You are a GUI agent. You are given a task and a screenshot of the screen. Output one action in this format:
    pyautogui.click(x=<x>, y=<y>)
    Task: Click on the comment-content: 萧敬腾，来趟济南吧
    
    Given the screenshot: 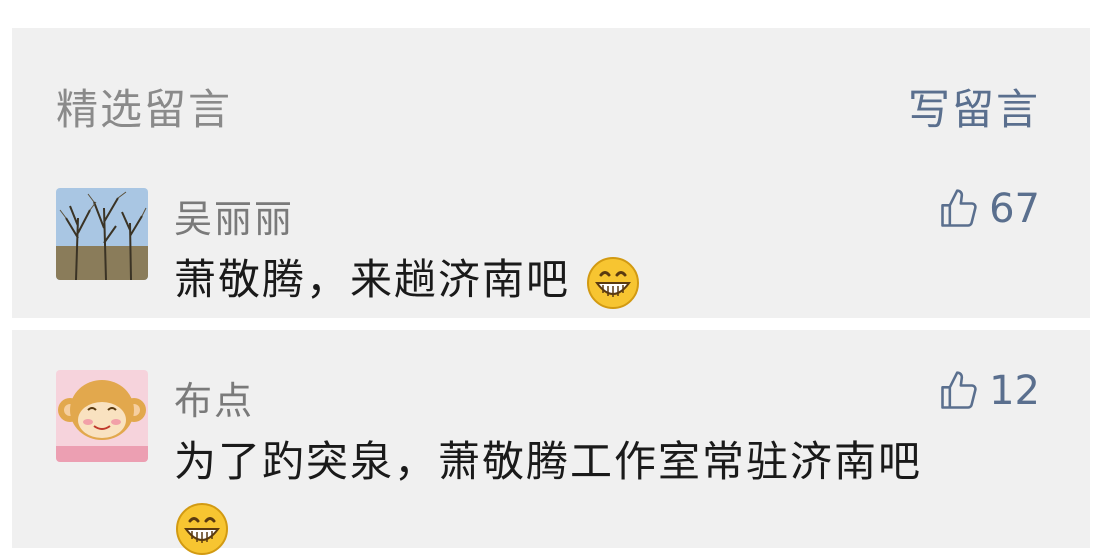 What is the action you would take?
    pyautogui.click(x=407, y=280)
    